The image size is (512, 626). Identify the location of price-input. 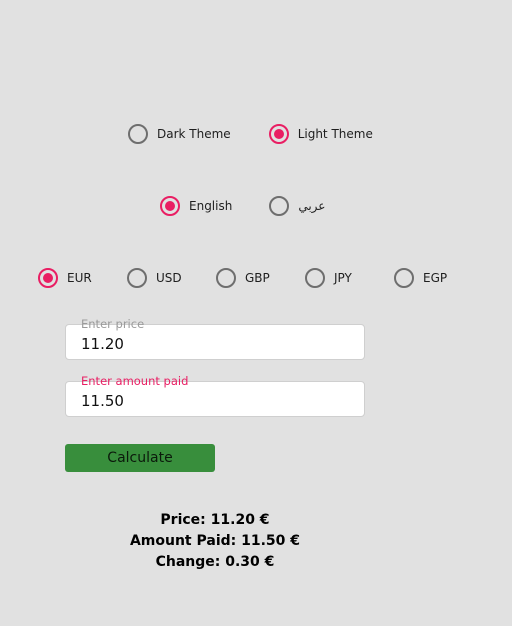
(216, 344).